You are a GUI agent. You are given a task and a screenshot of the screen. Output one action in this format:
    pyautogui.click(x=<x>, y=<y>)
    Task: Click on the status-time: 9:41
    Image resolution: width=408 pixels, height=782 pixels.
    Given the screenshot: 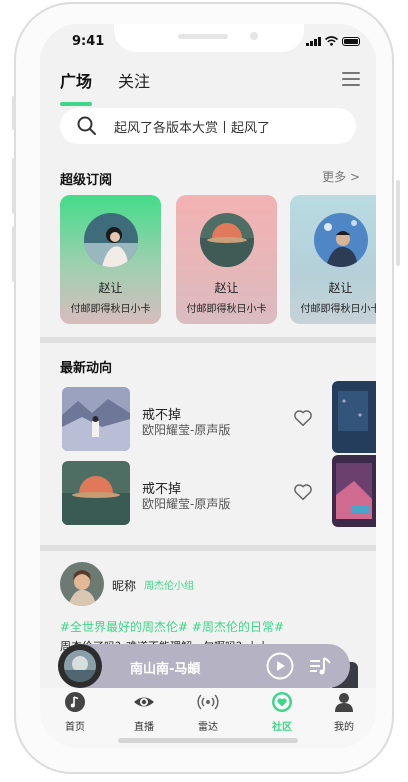 What is the action you would take?
    pyautogui.click(x=88, y=41)
    